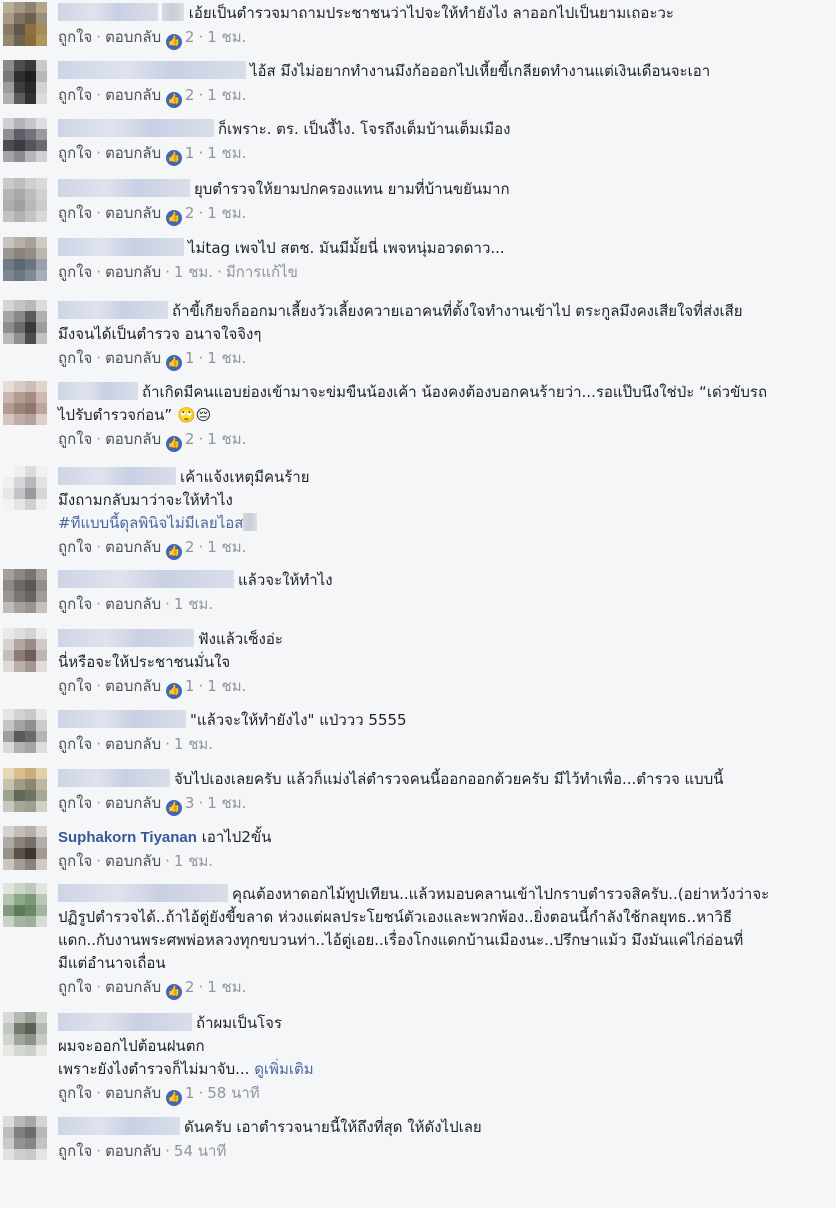  I want to click on see-more-link: ดูเพิ่มเติม, so click(283, 1069).